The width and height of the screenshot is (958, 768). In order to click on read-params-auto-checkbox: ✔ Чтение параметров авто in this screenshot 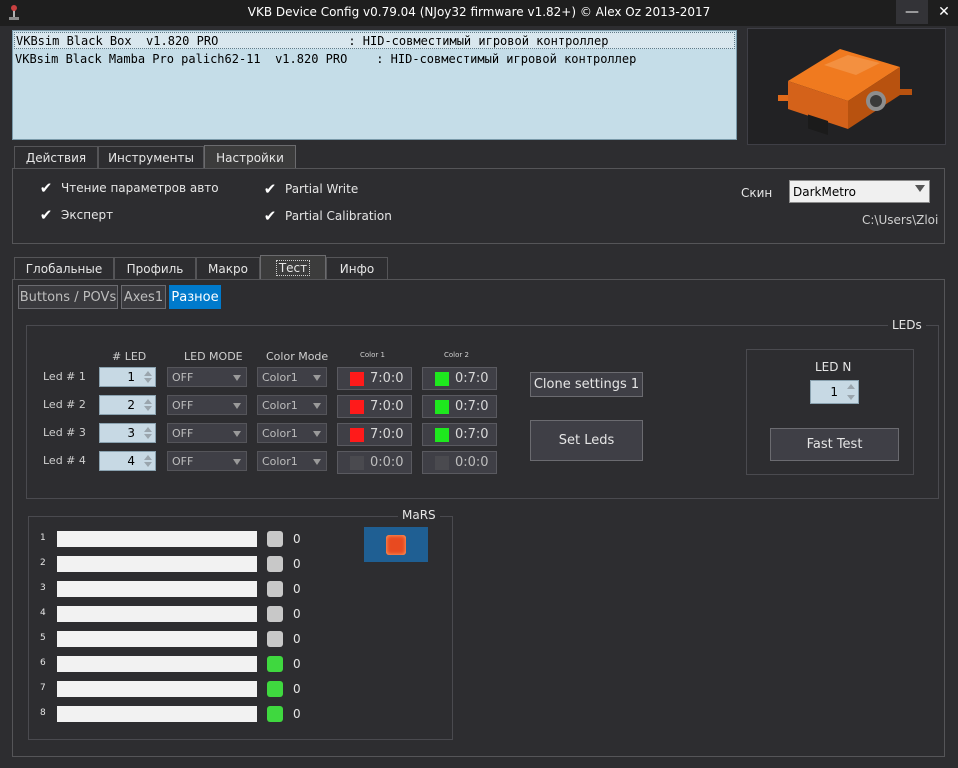, I will do `click(129, 188)`.